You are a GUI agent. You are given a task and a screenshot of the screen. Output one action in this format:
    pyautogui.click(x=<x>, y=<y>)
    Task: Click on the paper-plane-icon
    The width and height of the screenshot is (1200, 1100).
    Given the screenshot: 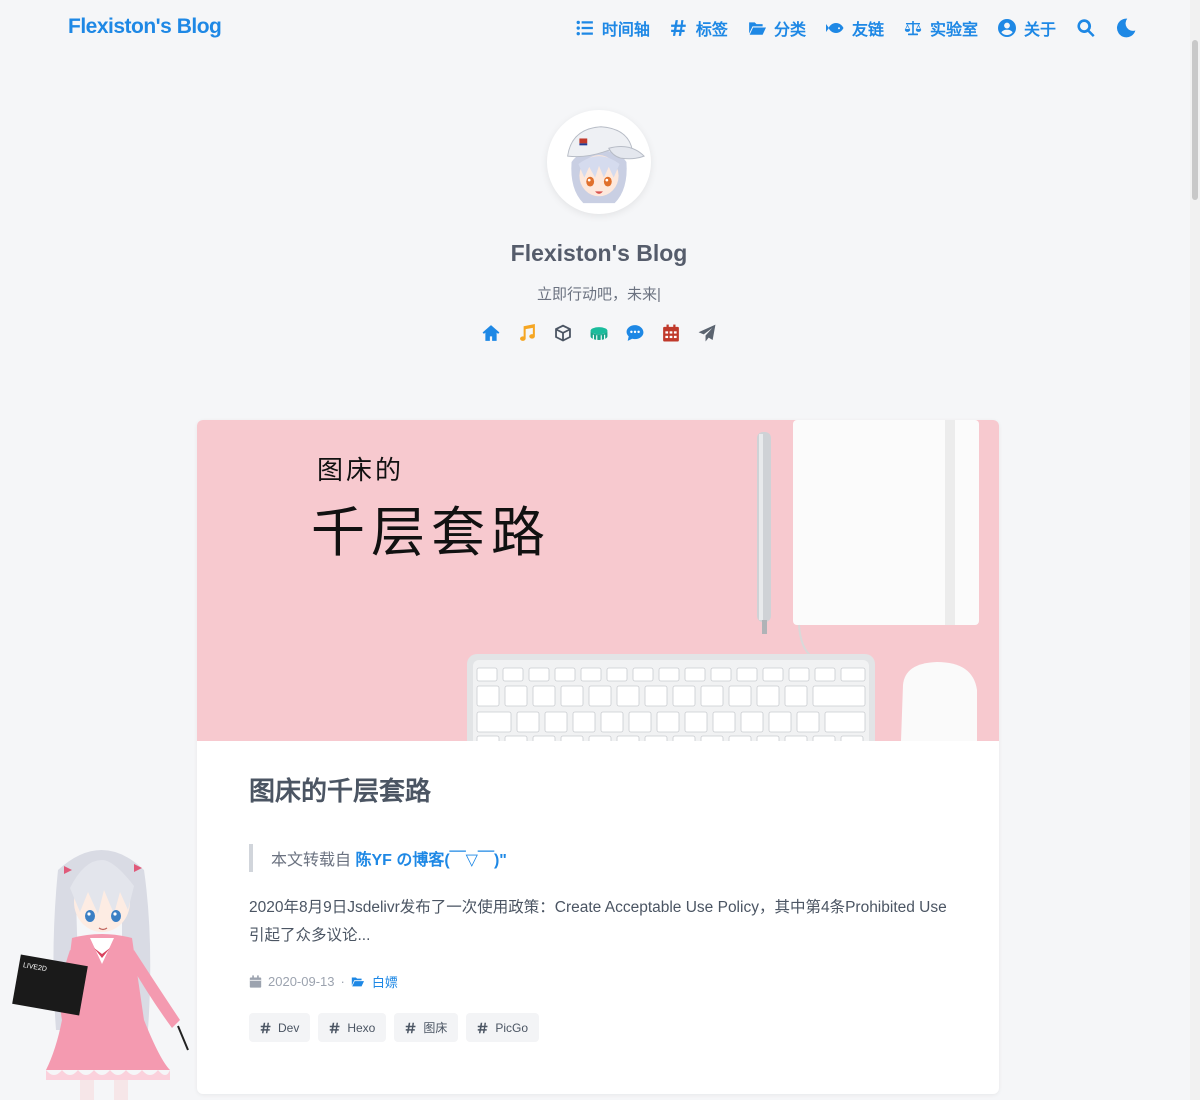 What is the action you would take?
    pyautogui.click(x=707, y=333)
    